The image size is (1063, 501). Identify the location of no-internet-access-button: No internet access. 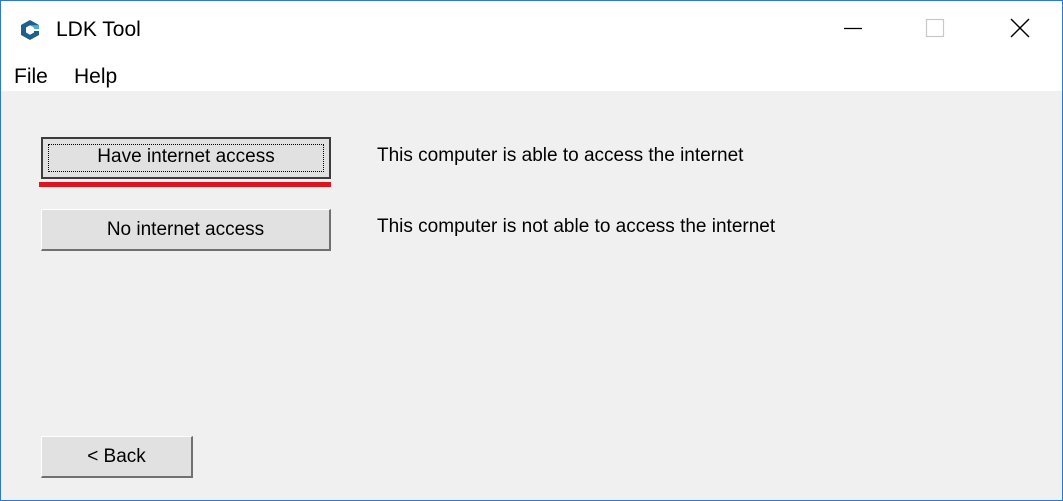
(186, 230).